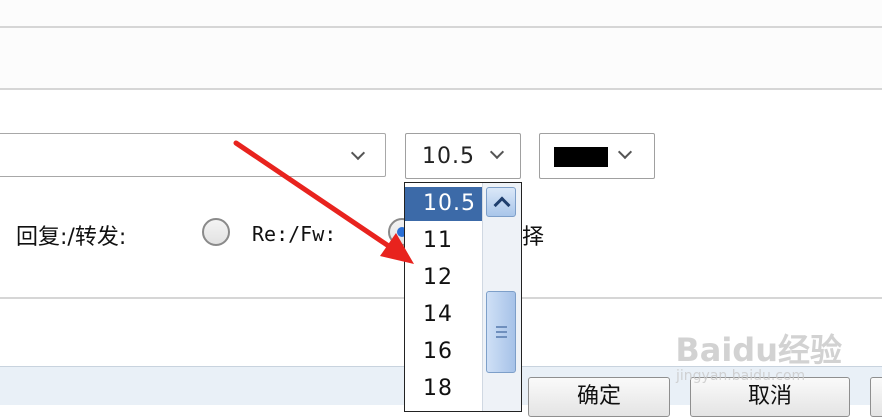  Describe the element at coordinates (316, 197) in the screenshot. I see `arrow-line` at that location.